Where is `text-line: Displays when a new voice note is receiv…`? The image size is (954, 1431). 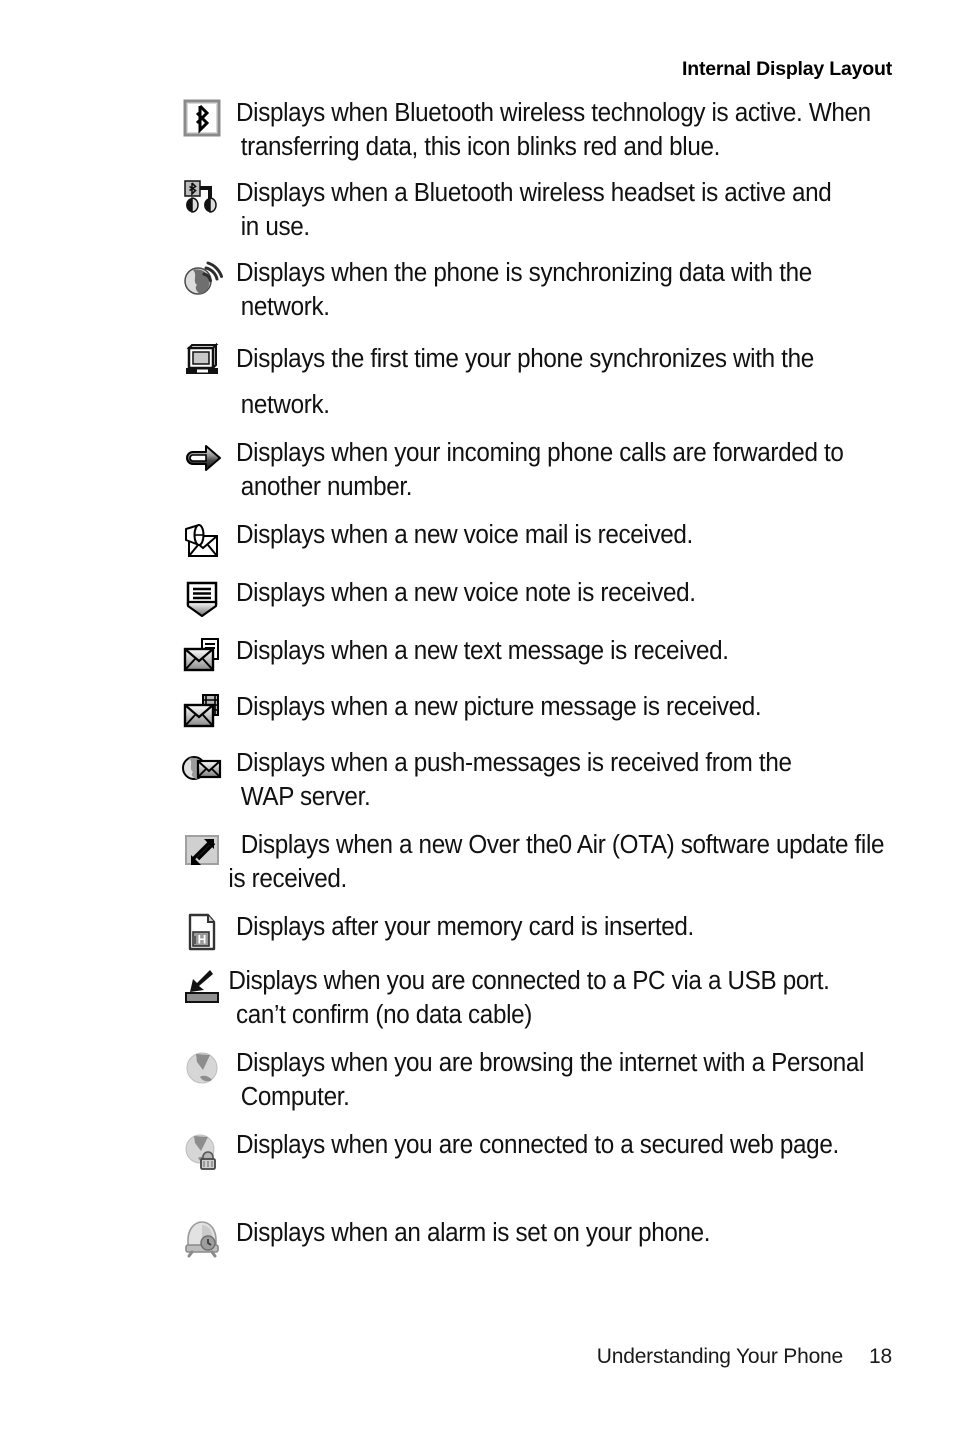 text-line: Displays when a new voice note is receiv… is located at coordinates (466, 593).